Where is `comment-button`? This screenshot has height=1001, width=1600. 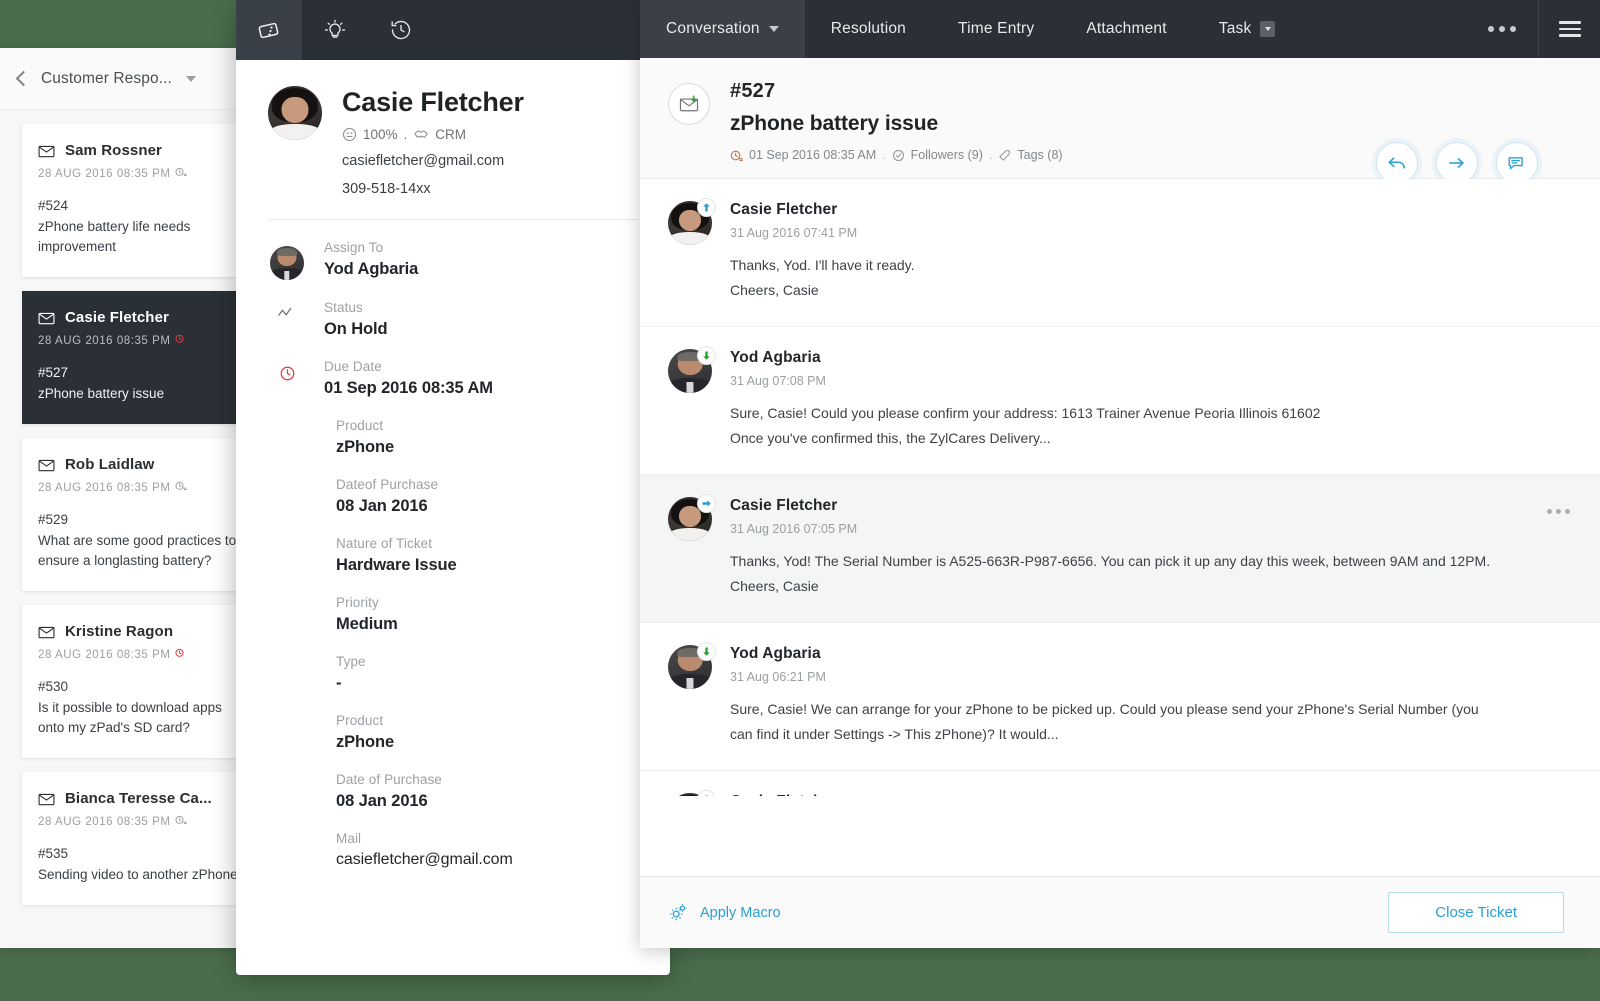 comment-button is located at coordinates (1517, 163).